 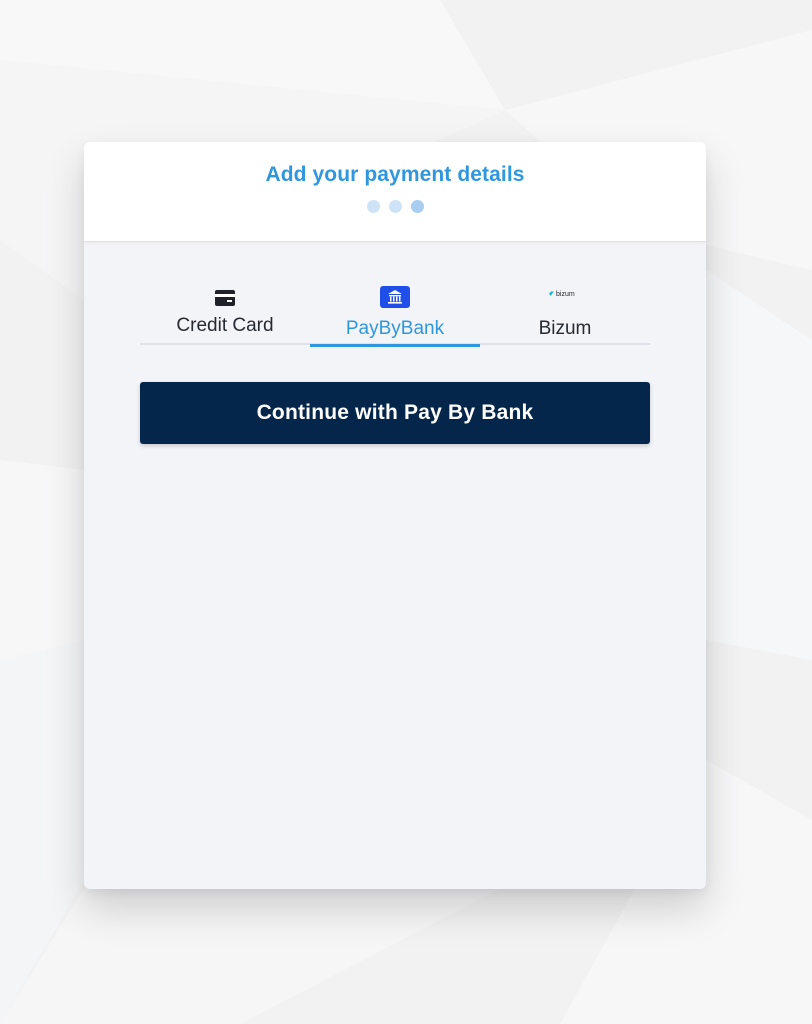 I want to click on continue-with-pay-by-bank-button: Continue with Pay By Bank, so click(x=395, y=413).